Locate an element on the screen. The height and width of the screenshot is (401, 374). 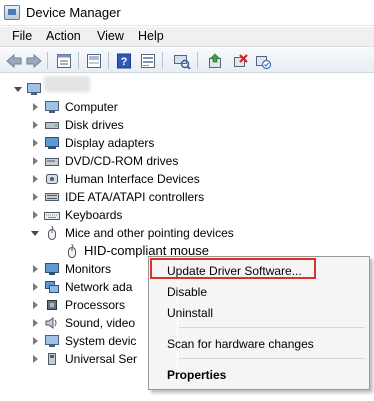
processor-icon is located at coordinates (52, 305).